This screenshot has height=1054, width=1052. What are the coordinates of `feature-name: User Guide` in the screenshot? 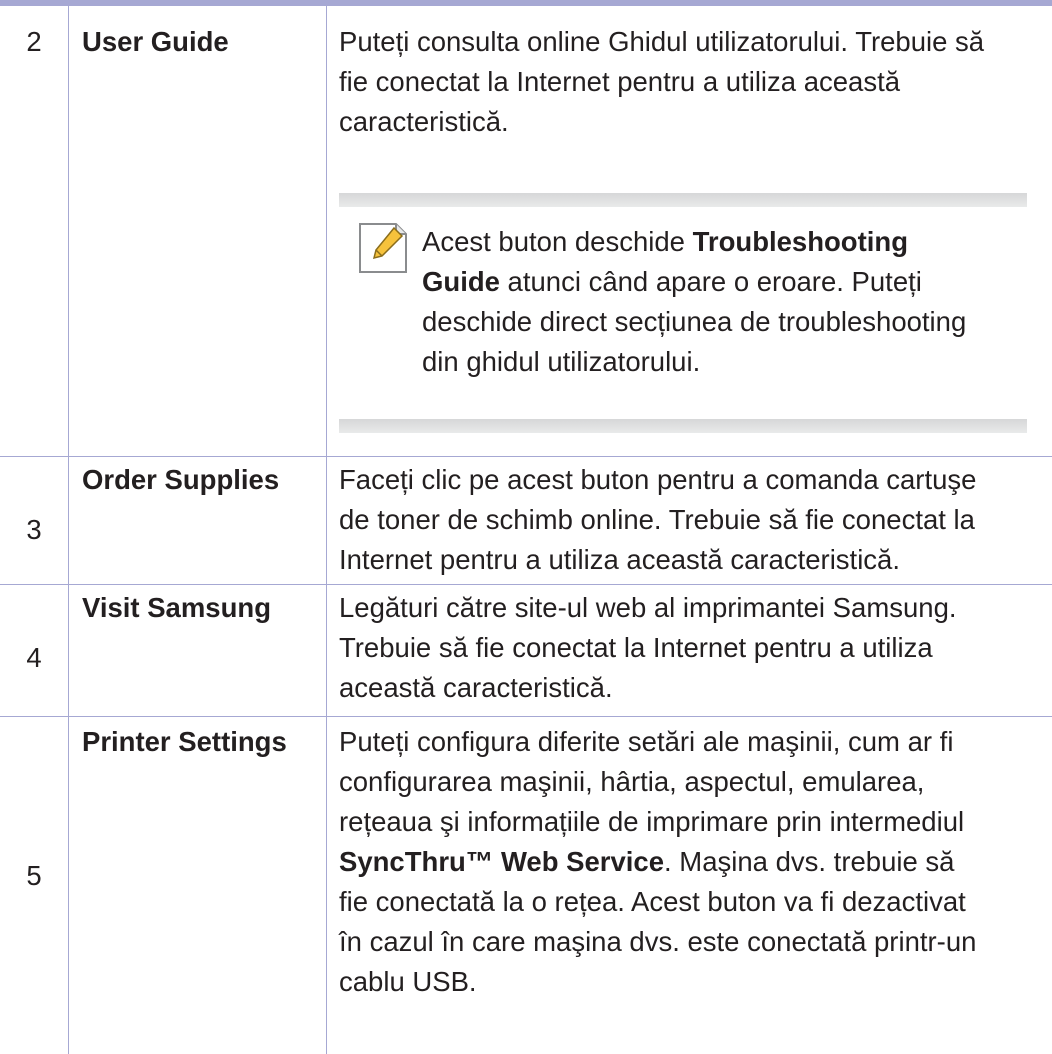 It's located at (155, 41).